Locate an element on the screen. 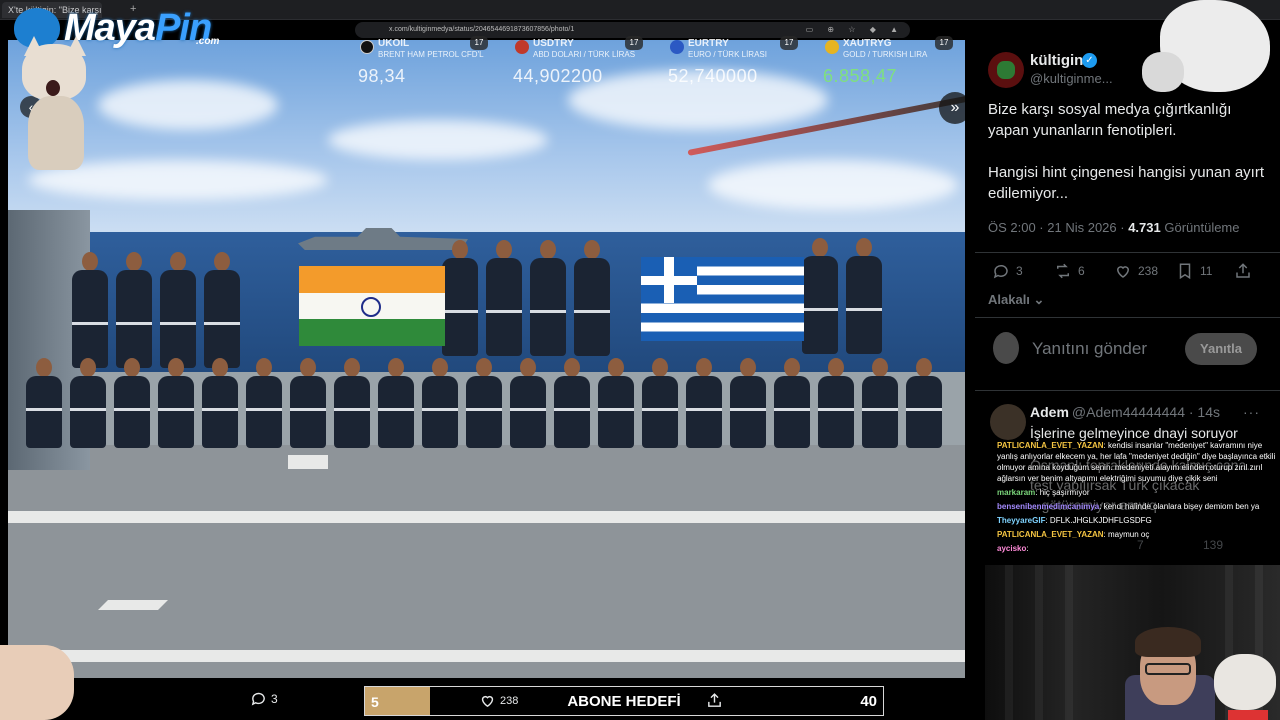 Image resolution: width=1280 pixels, height=720 pixels. reply-author-handle: @Adem44444444 · 14s is located at coordinates (1146, 412).